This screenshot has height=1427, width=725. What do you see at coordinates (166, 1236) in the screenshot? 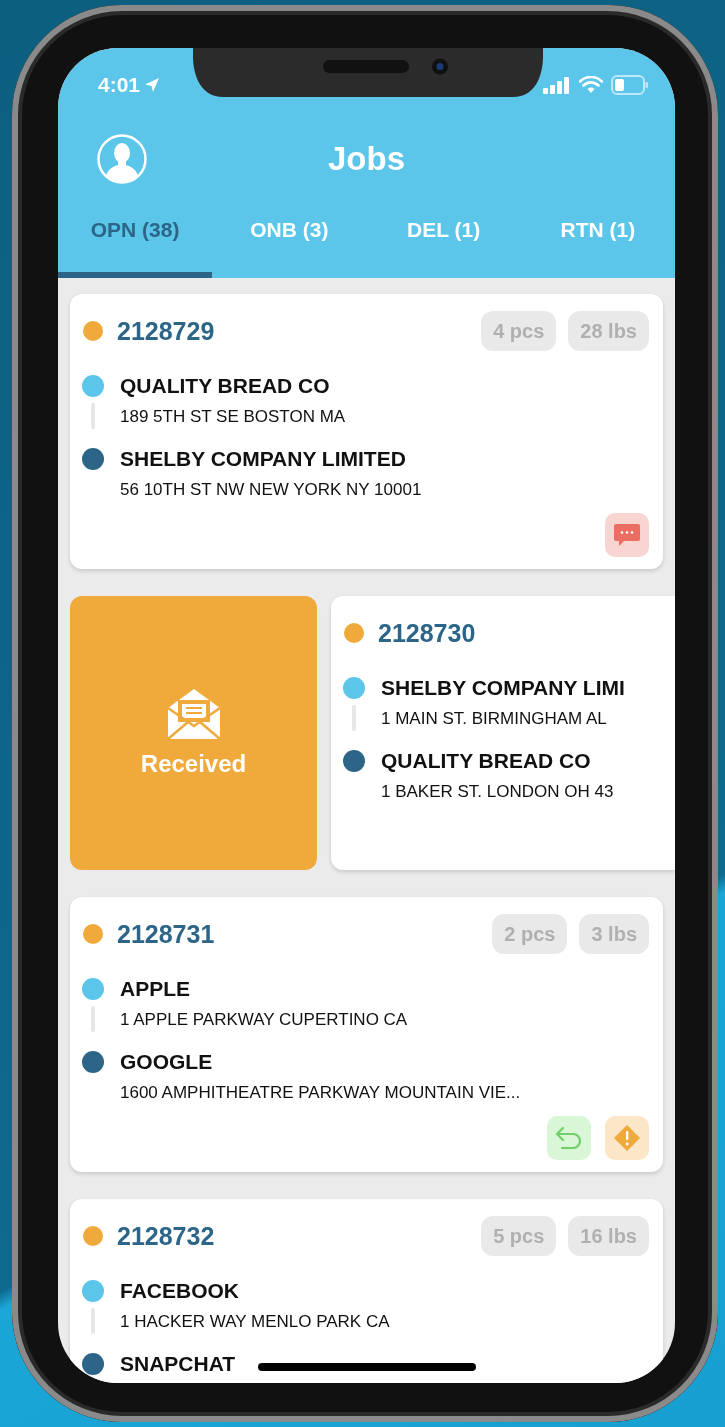
I see `job-number: 2128732` at bounding box center [166, 1236].